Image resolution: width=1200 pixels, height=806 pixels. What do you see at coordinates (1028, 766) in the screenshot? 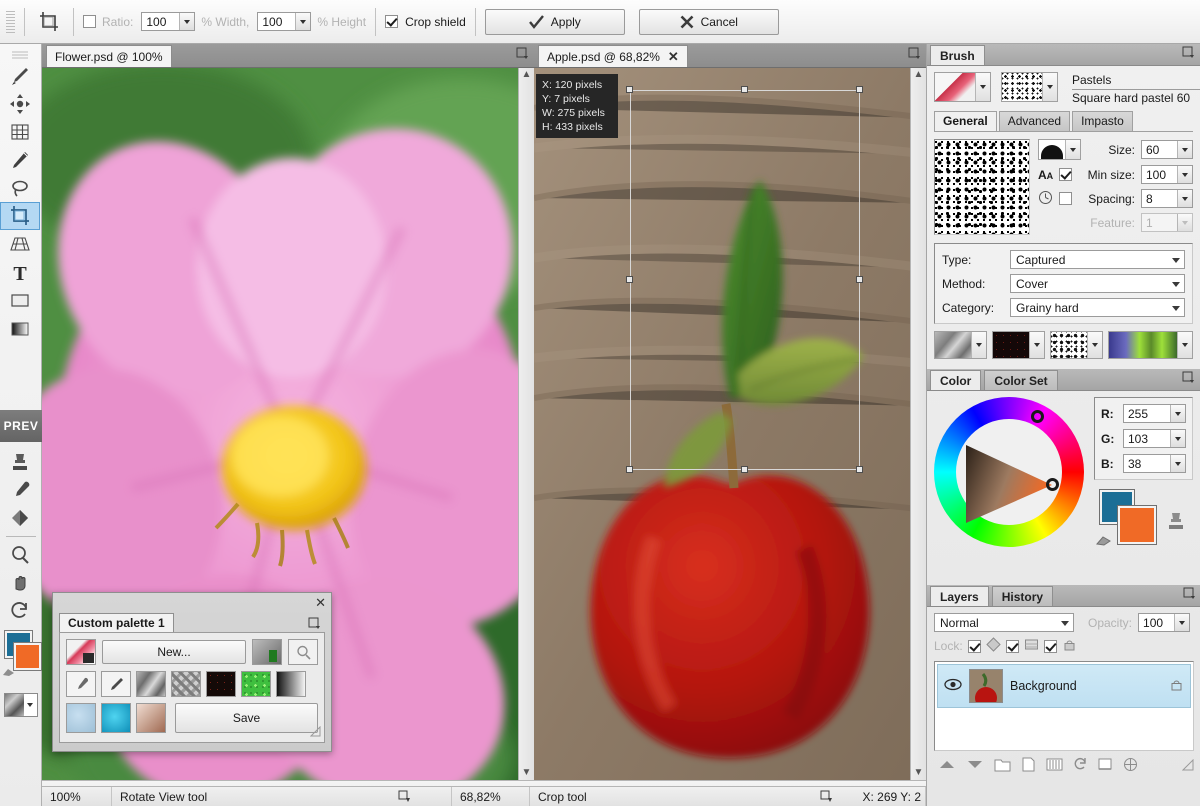
I see `new-layer-icon` at bounding box center [1028, 766].